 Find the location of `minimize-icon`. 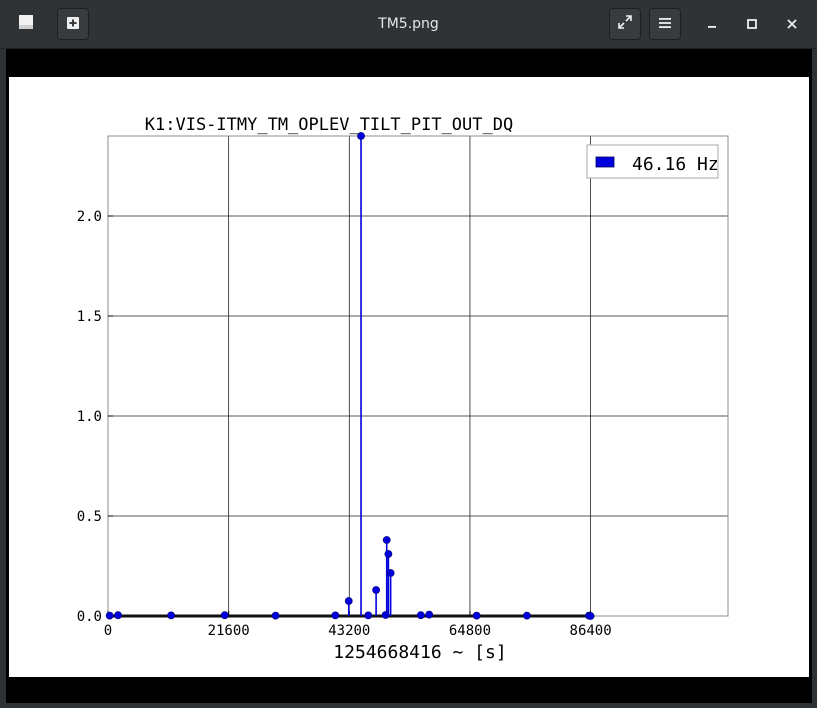

minimize-icon is located at coordinates (712, 24).